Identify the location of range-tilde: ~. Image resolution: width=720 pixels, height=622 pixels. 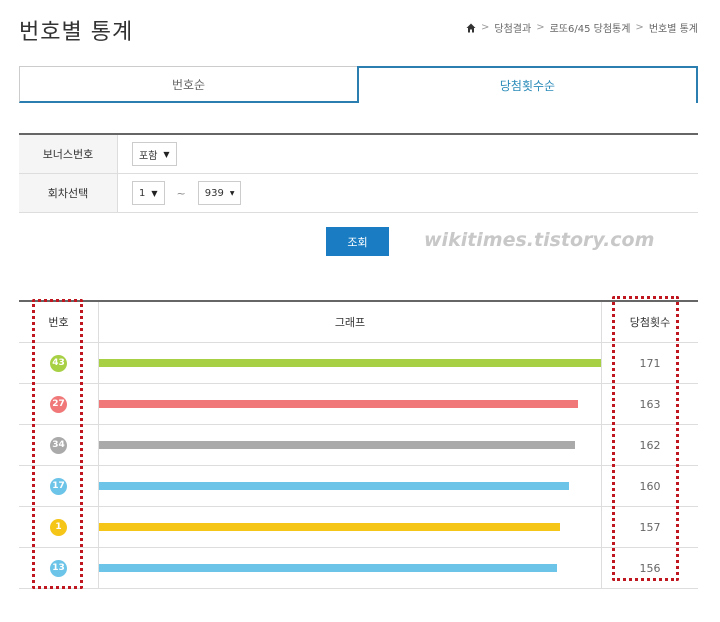
(181, 193).